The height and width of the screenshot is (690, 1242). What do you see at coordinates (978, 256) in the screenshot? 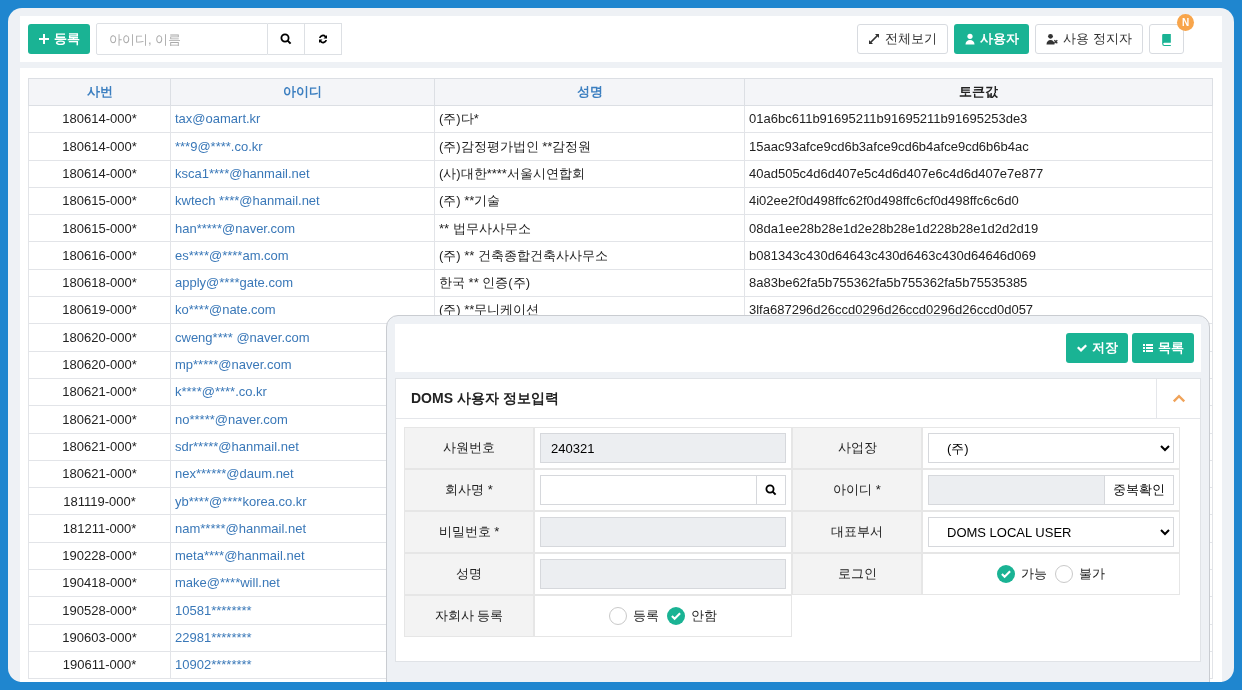
I see `table-cell: b081343c430d64643c430d6463c430d64646d069` at bounding box center [978, 256].